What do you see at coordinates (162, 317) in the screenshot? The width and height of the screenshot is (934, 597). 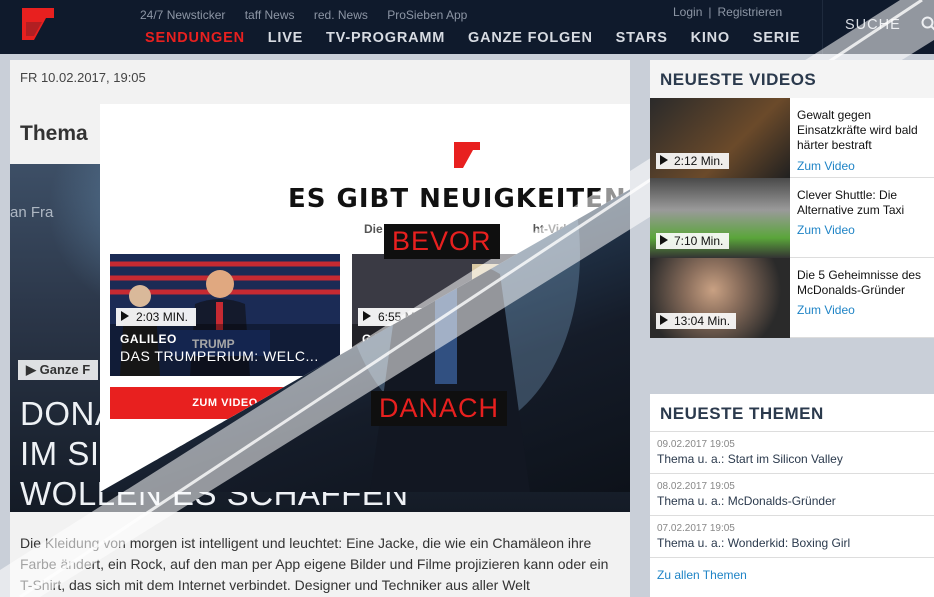 I see `duration-text: 2:03 MIN.` at bounding box center [162, 317].